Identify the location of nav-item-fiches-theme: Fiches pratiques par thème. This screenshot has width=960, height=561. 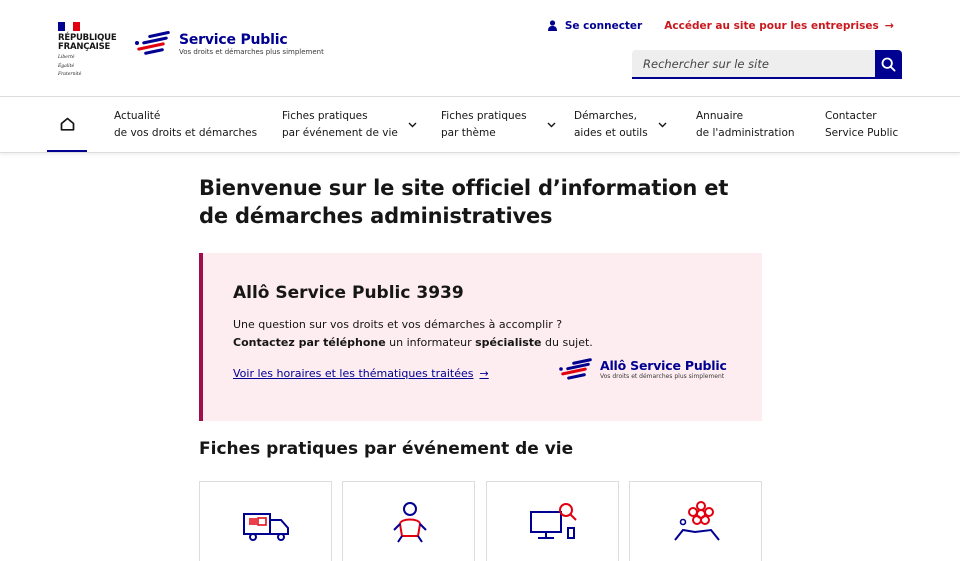
(498, 124).